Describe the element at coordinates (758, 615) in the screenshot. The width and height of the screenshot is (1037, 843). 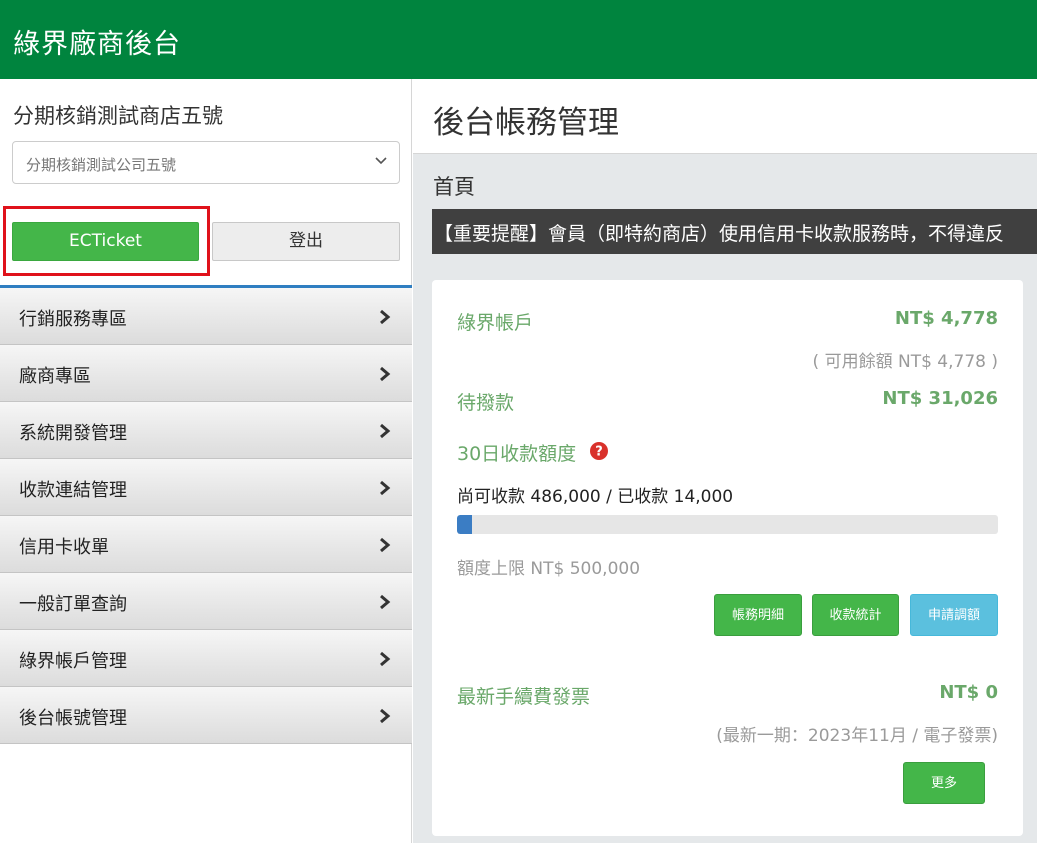
I see `account-details-button: 帳務明細` at that location.